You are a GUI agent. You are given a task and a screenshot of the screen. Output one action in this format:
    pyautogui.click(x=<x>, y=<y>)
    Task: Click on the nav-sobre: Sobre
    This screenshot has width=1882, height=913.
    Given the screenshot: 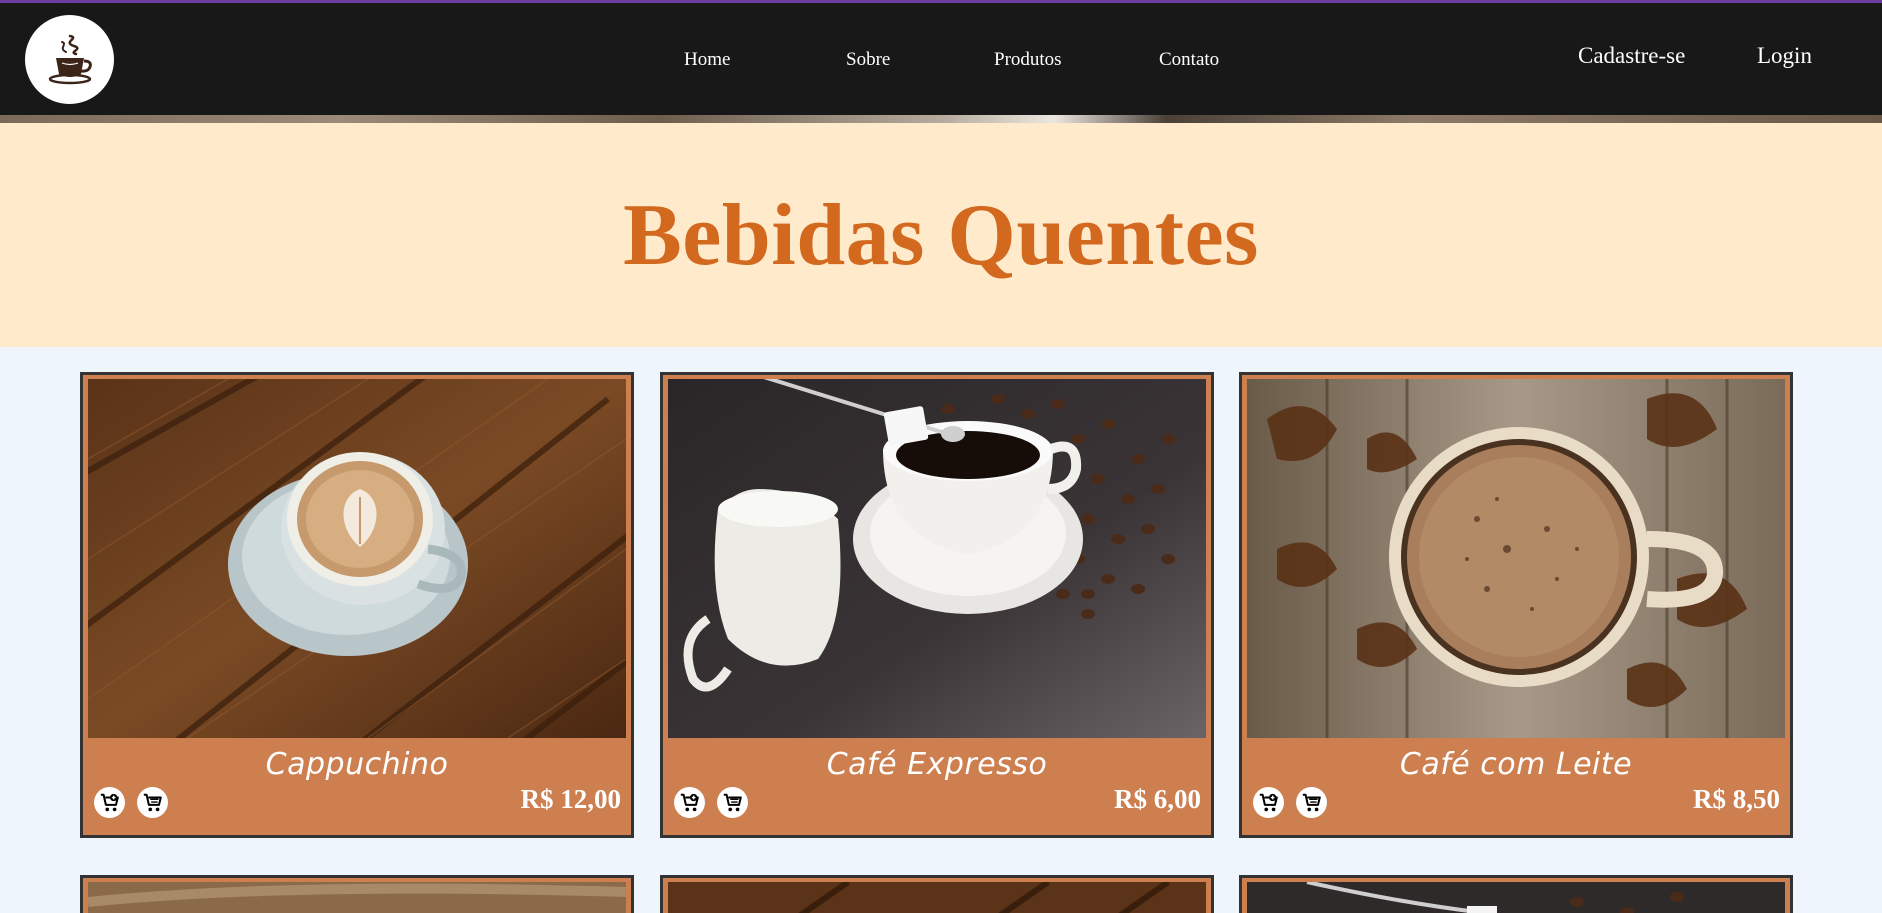 What is the action you would take?
    pyautogui.click(x=868, y=60)
    